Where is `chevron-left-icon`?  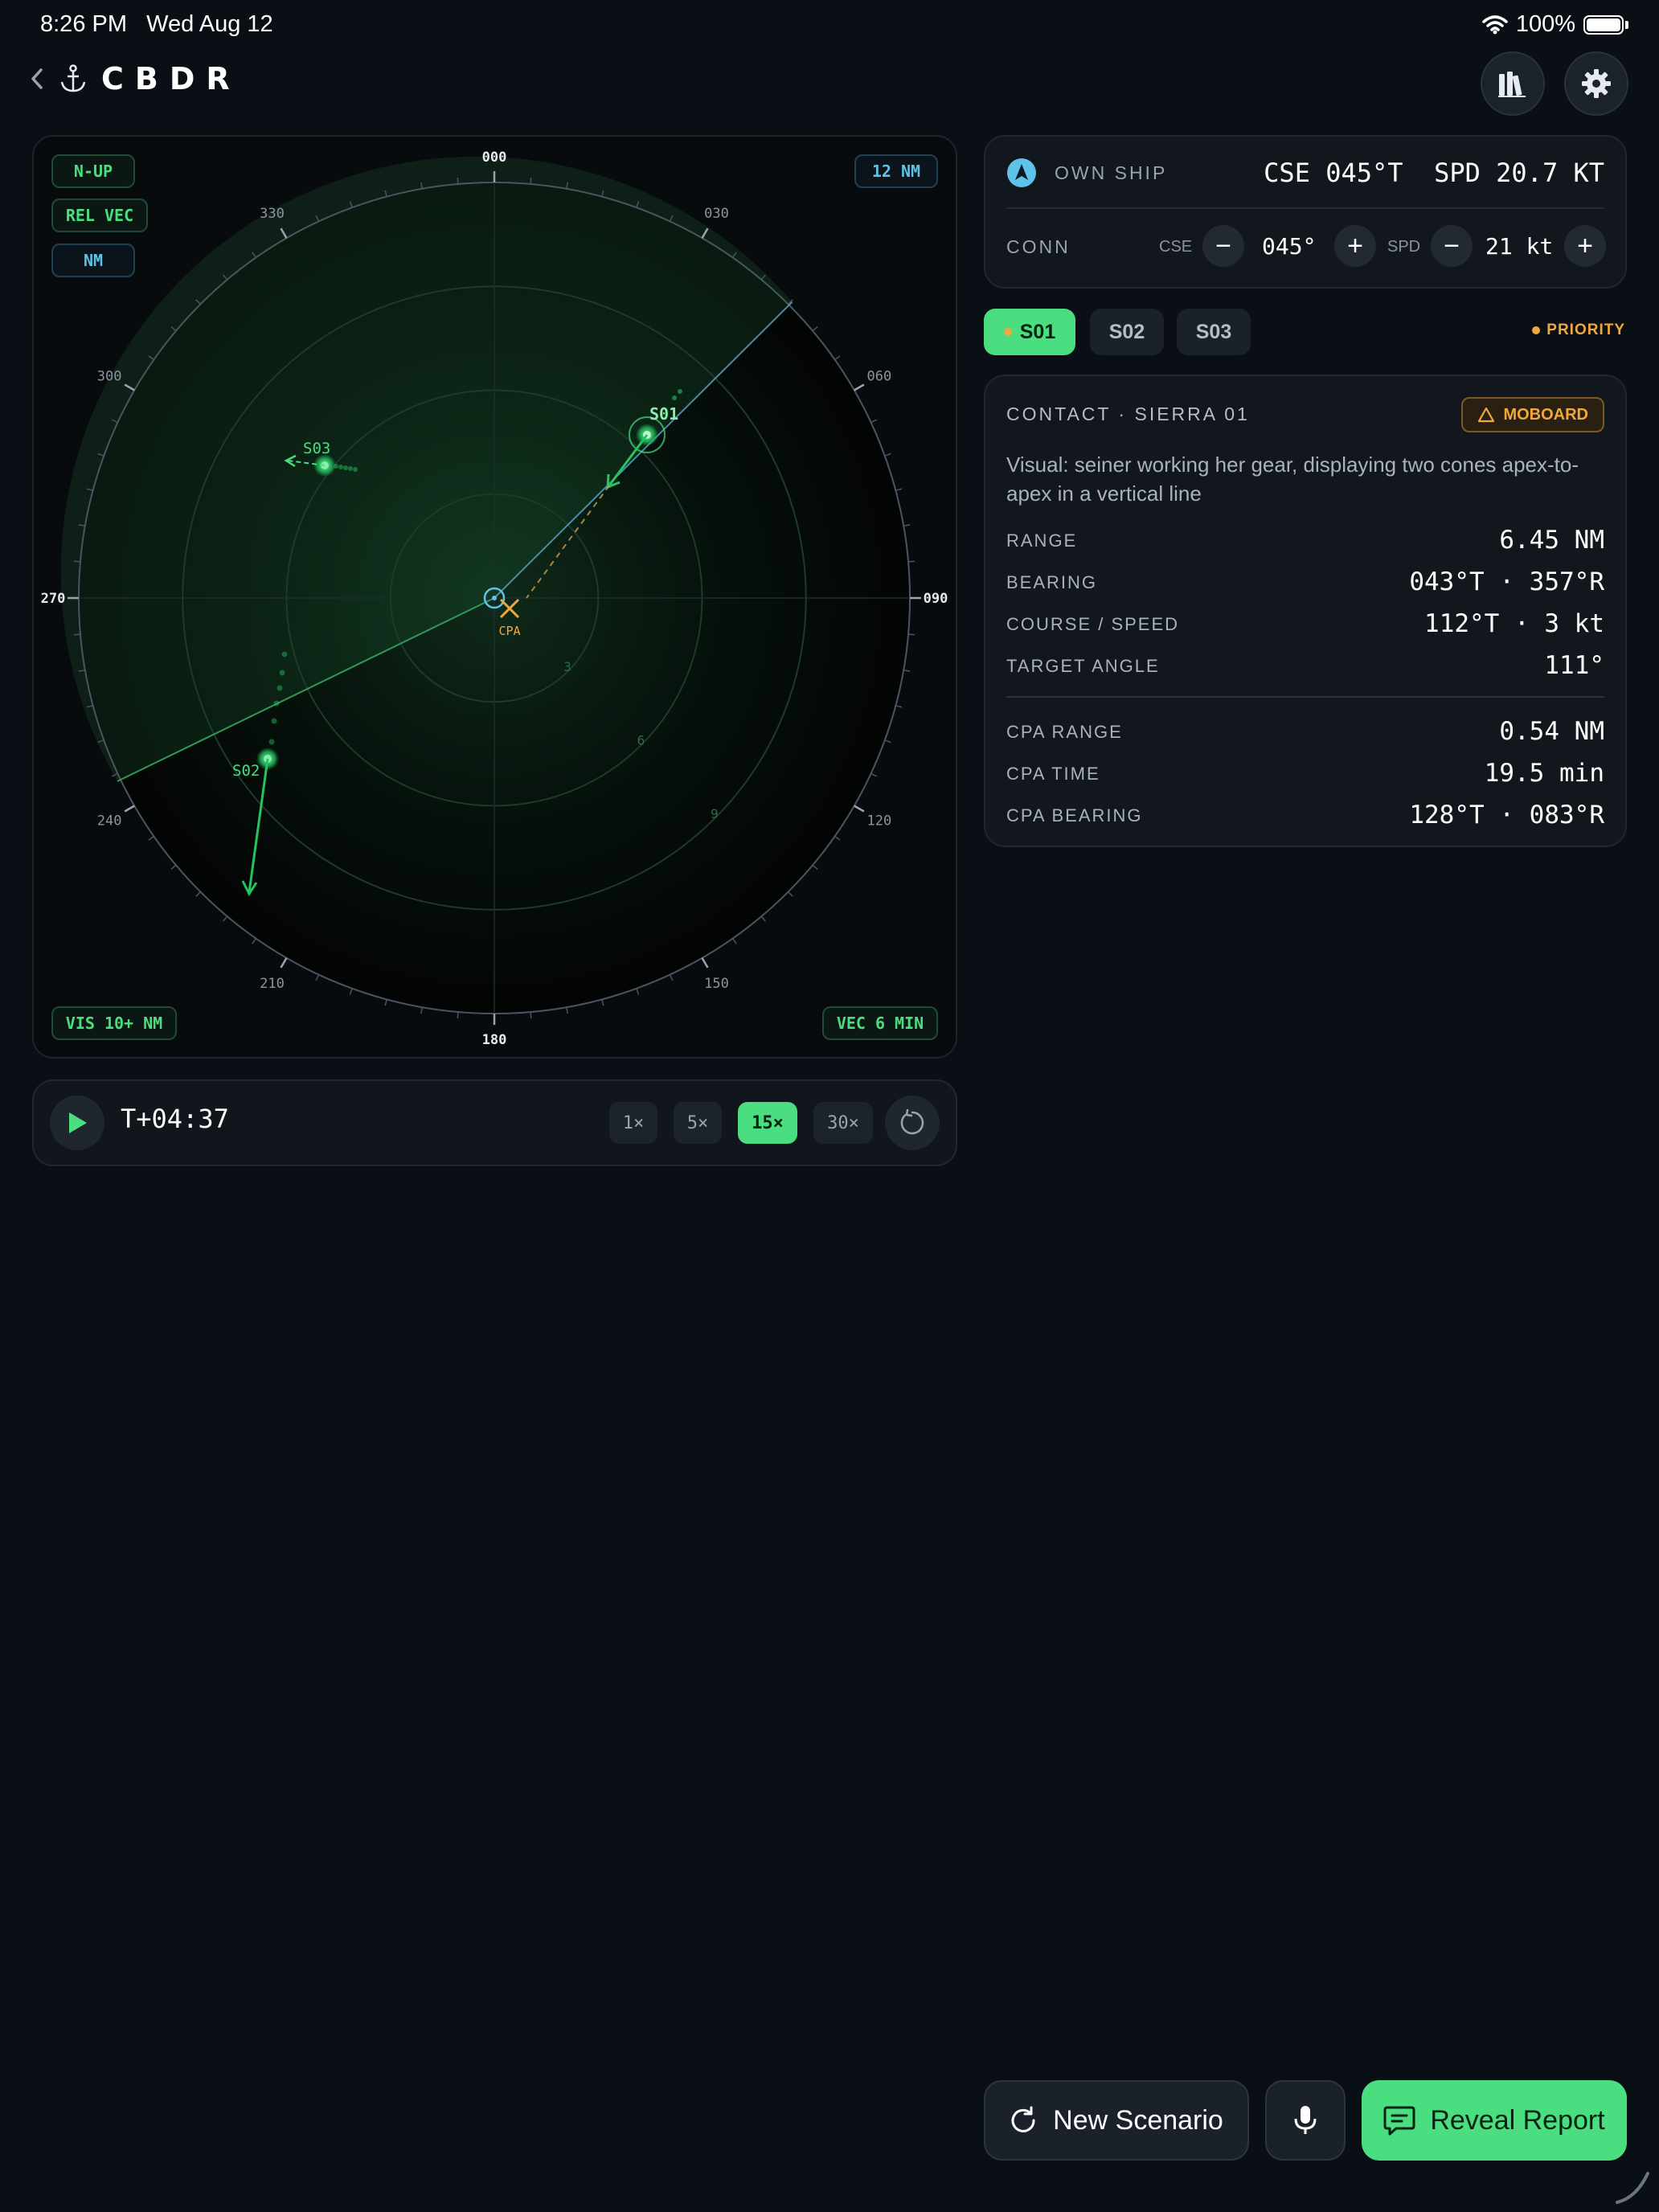
chevron-left-icon is located at coordinates (37, 79).